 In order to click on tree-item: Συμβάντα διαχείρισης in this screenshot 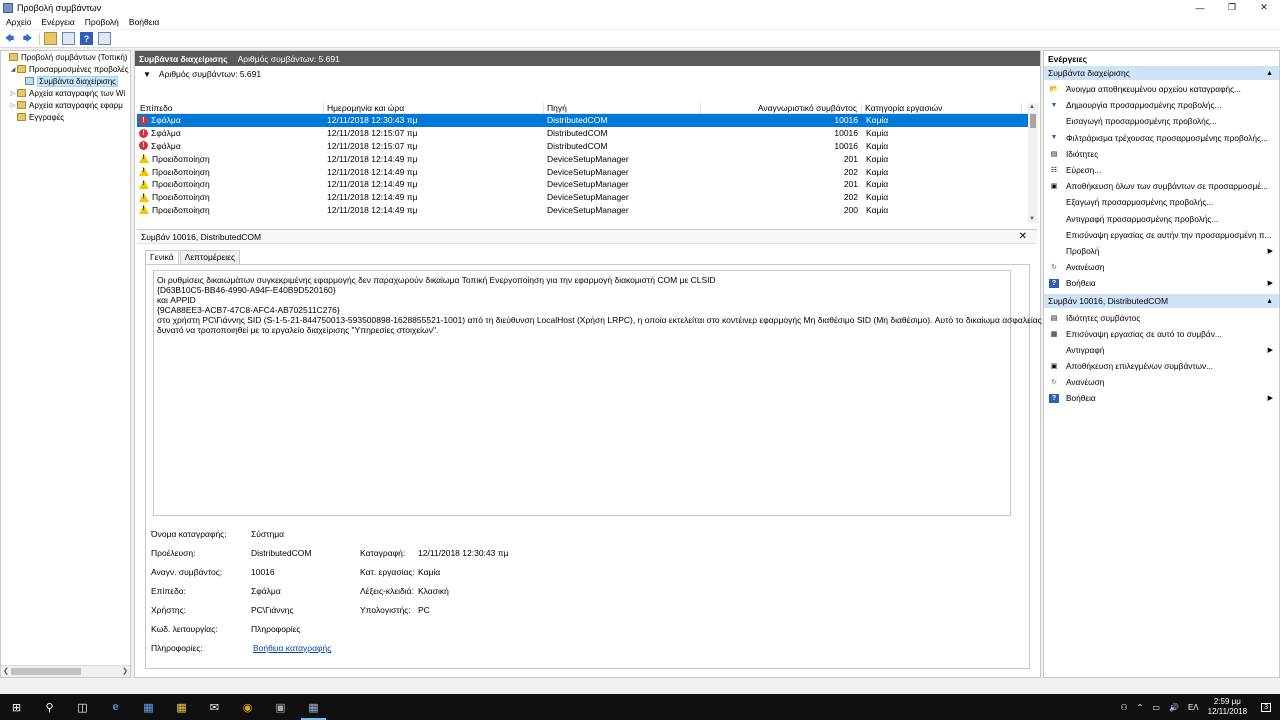, I will do `click(65, 81)`.